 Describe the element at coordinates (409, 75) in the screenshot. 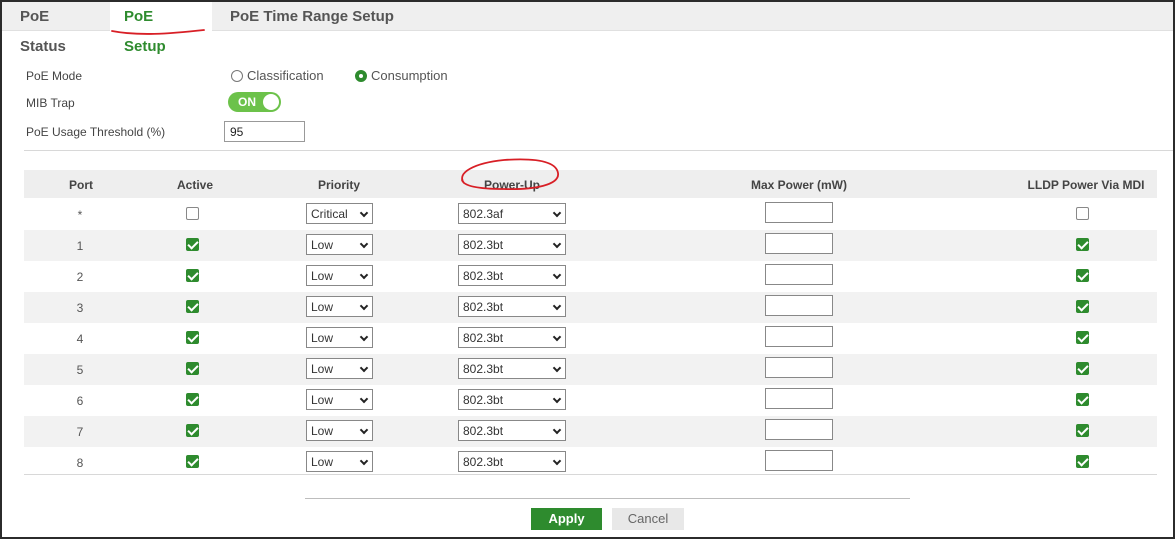

I see `radio-consumption-label: Consumption` at that location.